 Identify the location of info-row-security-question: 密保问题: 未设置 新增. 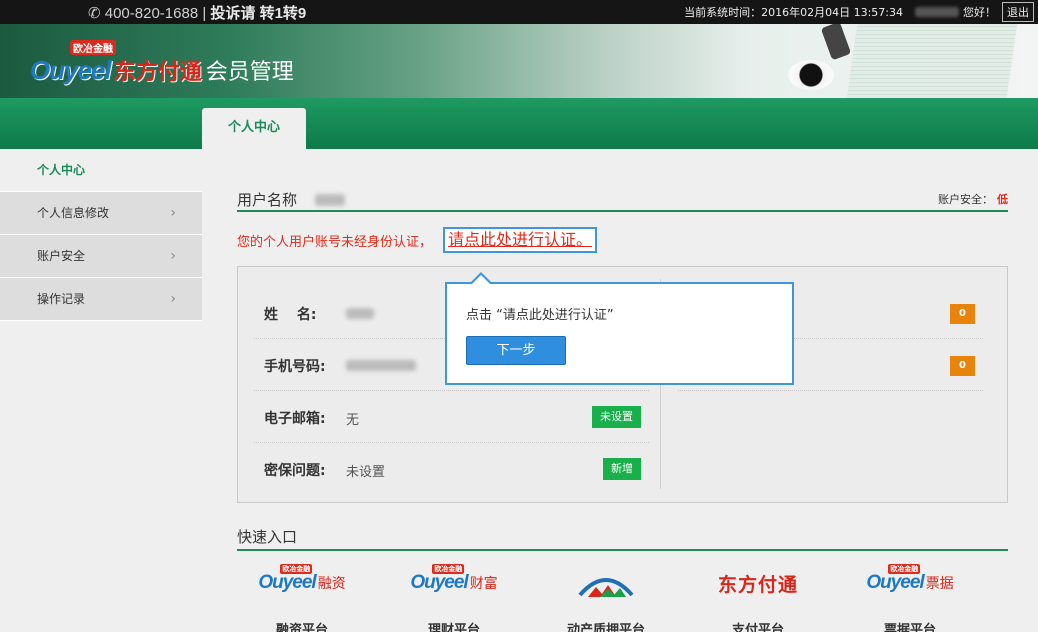
(451, 469).